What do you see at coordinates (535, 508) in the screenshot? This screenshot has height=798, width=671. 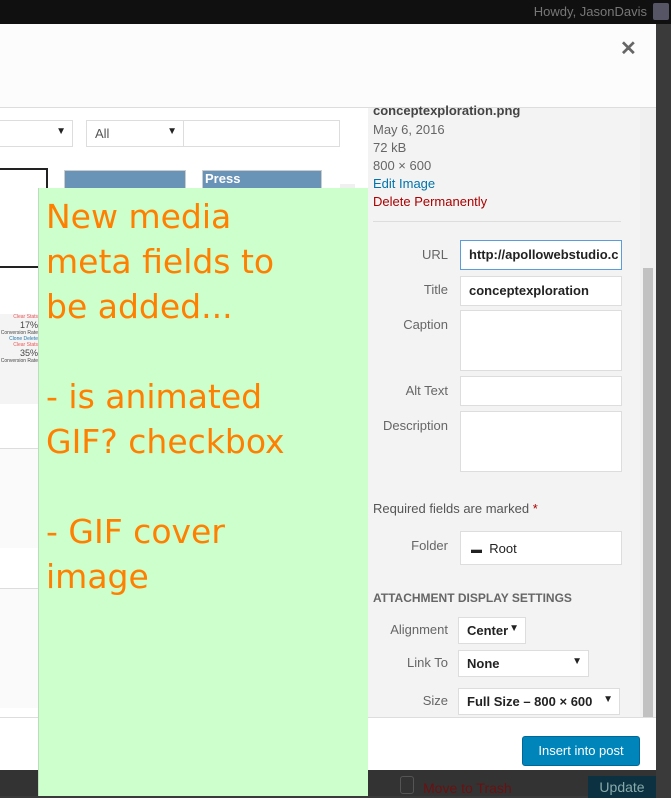 I see `required-star: *` at bounding box center [535, 508].